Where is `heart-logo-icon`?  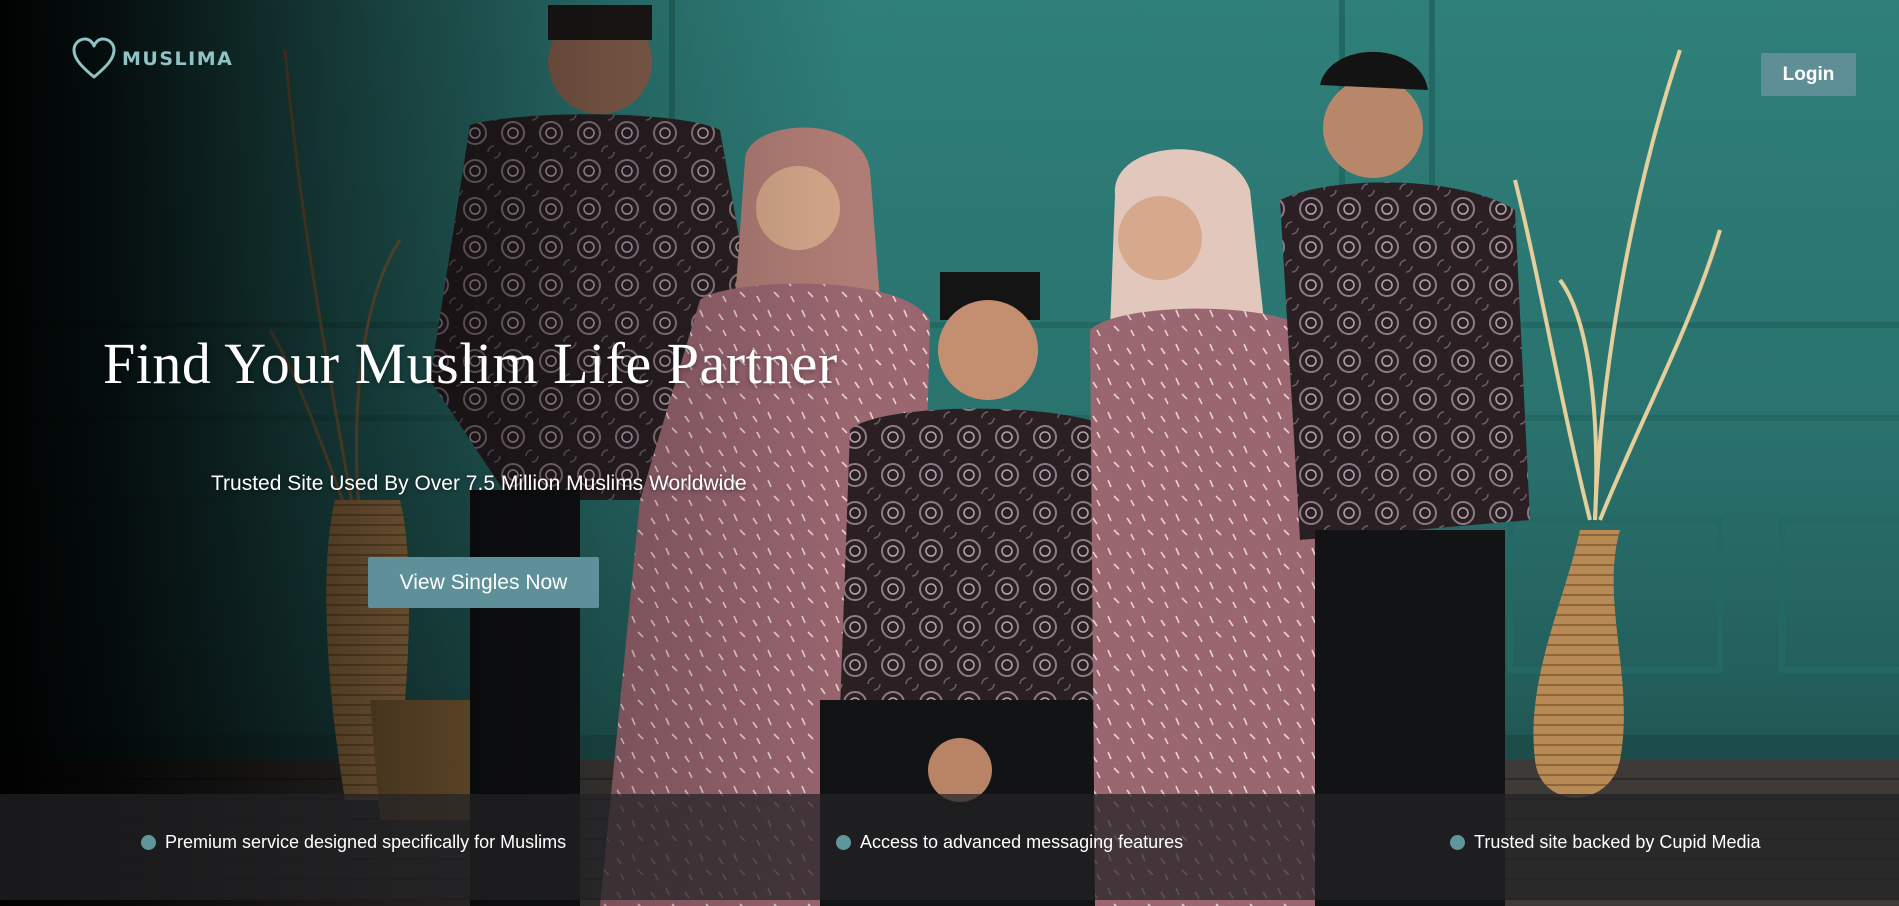 heart-logo-icon is located at coordinates (94, 58).